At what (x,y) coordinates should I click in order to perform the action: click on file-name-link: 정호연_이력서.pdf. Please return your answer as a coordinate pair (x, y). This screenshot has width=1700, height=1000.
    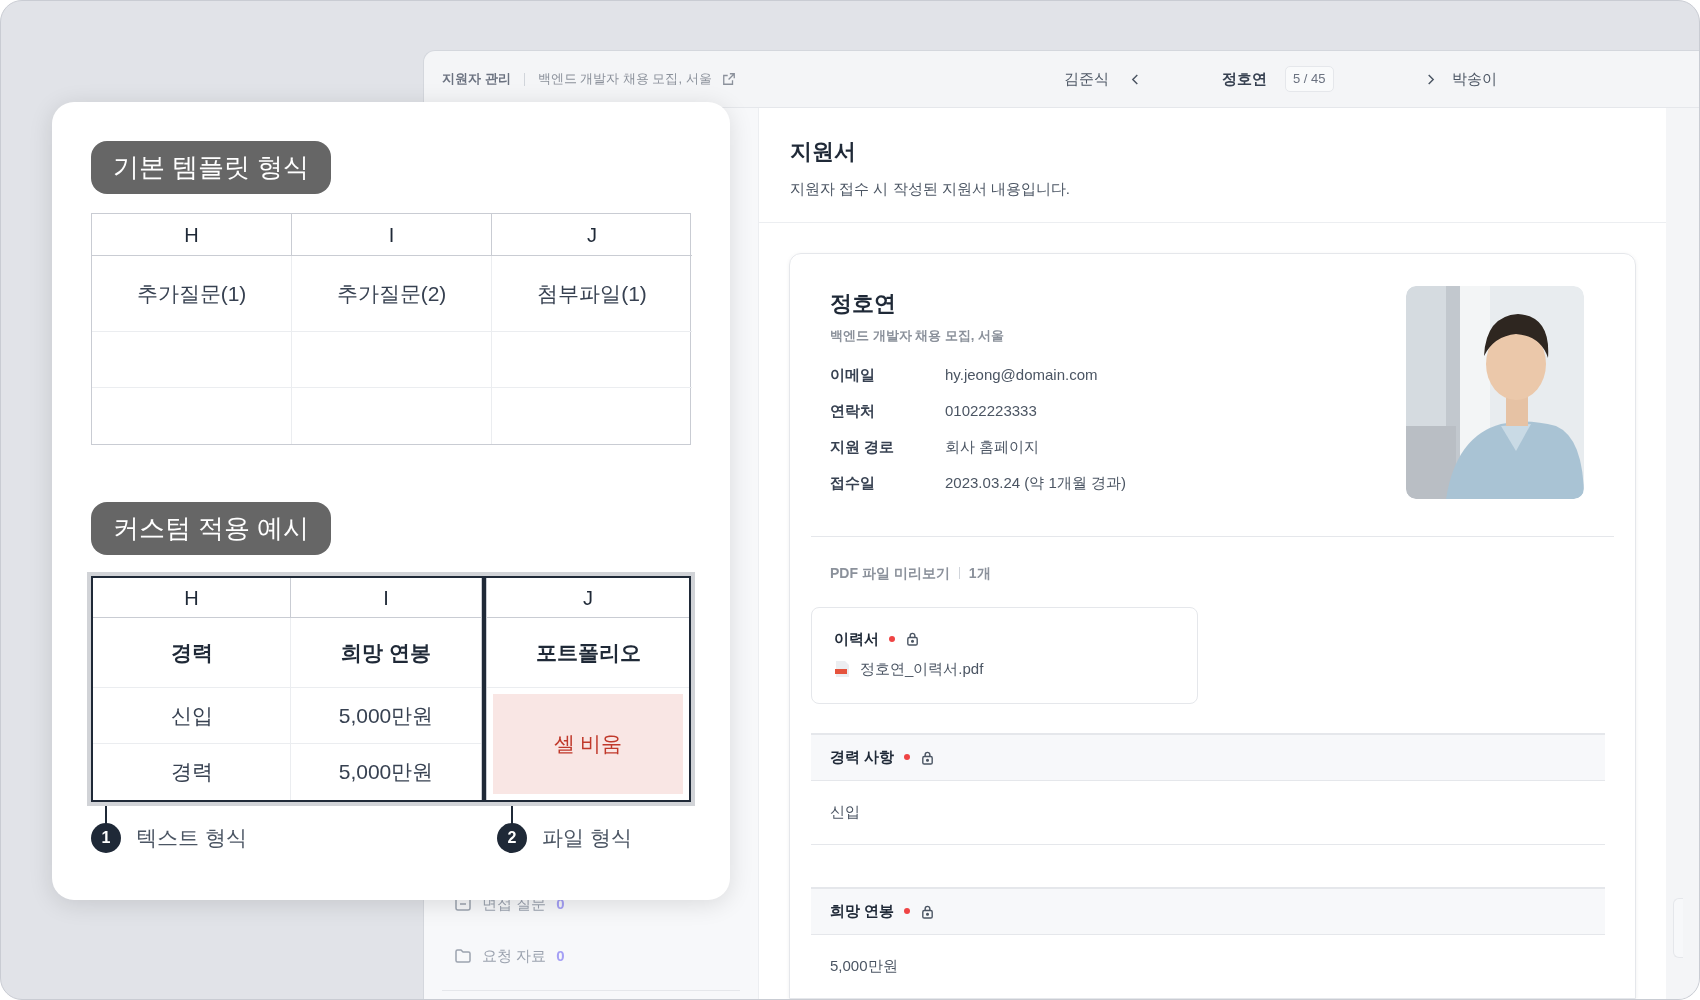
    Looking at the image, I should click on (922, 669).